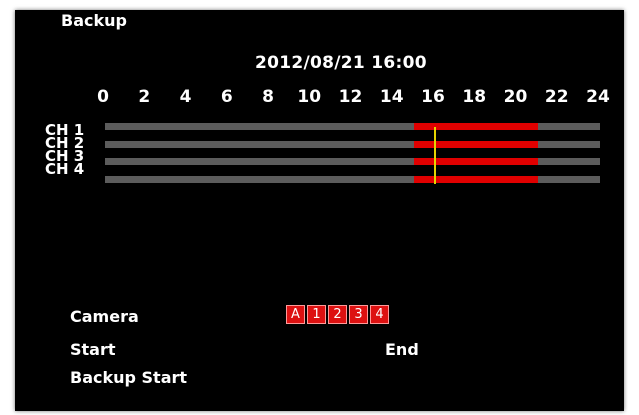 This screenshot has width=639, height=415. Describe the element at coordinates (309, 97) in the screenshot. I see `hour-tick-label: 10` at that location.